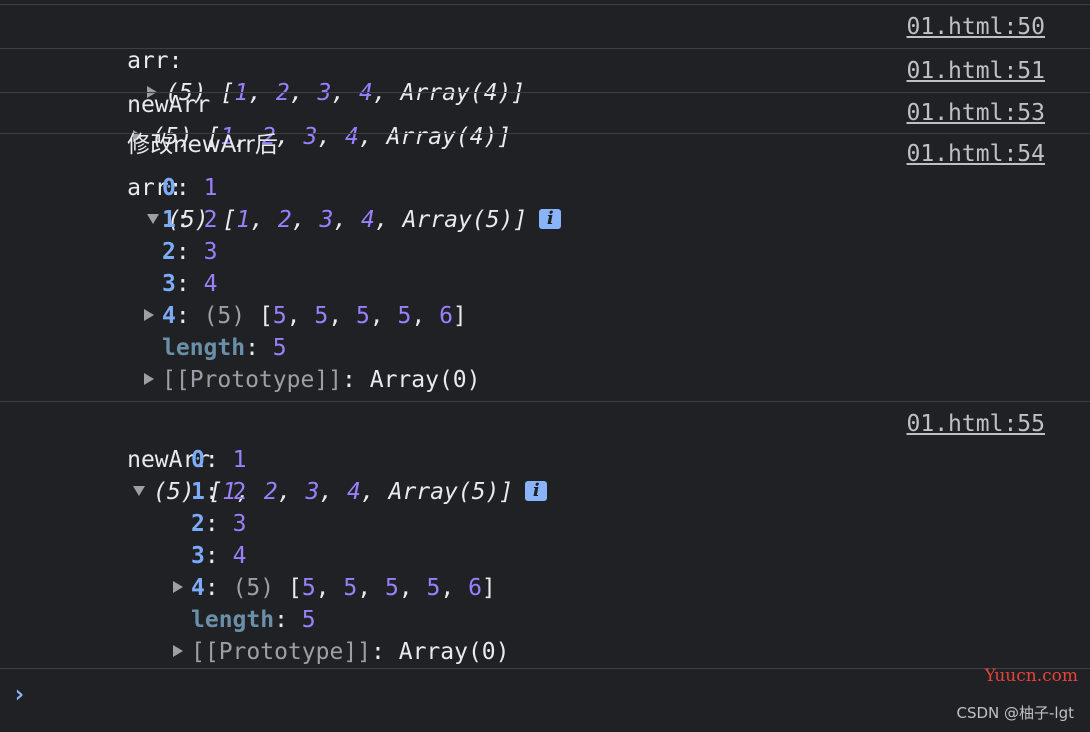 The height and width of the screenshot is (732, 1090). Describe the element at coordinates (1015, 713) in the screenshot. I see `watermark-credit: CSDN @柚子-lgt` at that location.